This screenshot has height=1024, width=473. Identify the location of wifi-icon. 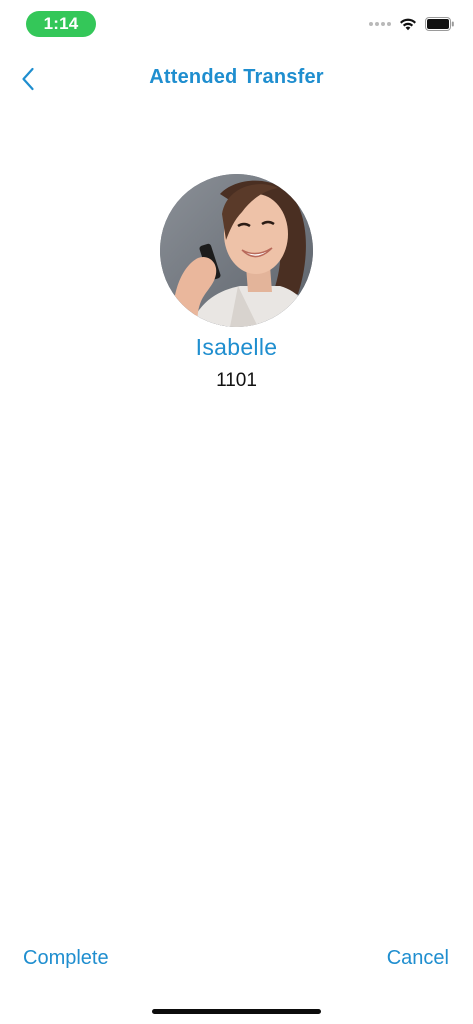
(408, 24).